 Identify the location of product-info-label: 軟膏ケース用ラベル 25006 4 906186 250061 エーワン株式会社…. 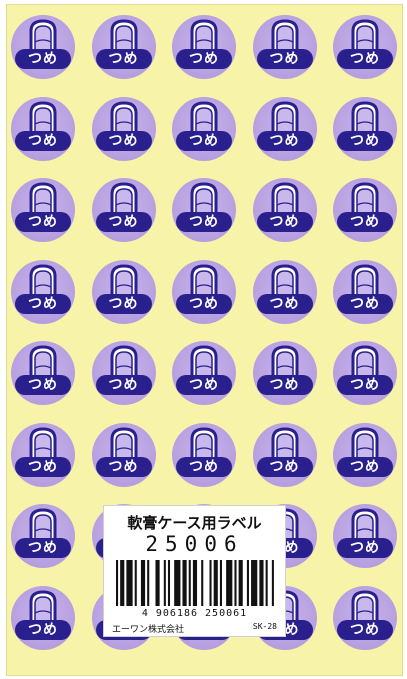
(194, 571).